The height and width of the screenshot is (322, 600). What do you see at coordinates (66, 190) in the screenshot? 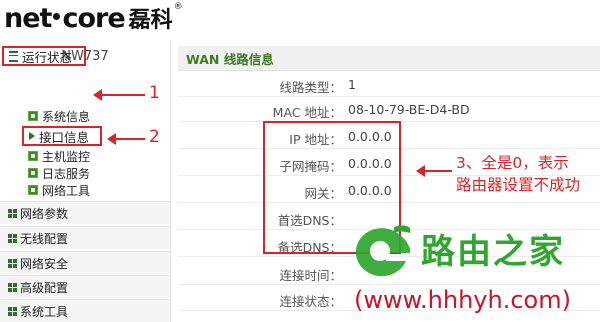
I see `sidebar-sub-item-label: 网络工具` at bounding box center [66, 190].